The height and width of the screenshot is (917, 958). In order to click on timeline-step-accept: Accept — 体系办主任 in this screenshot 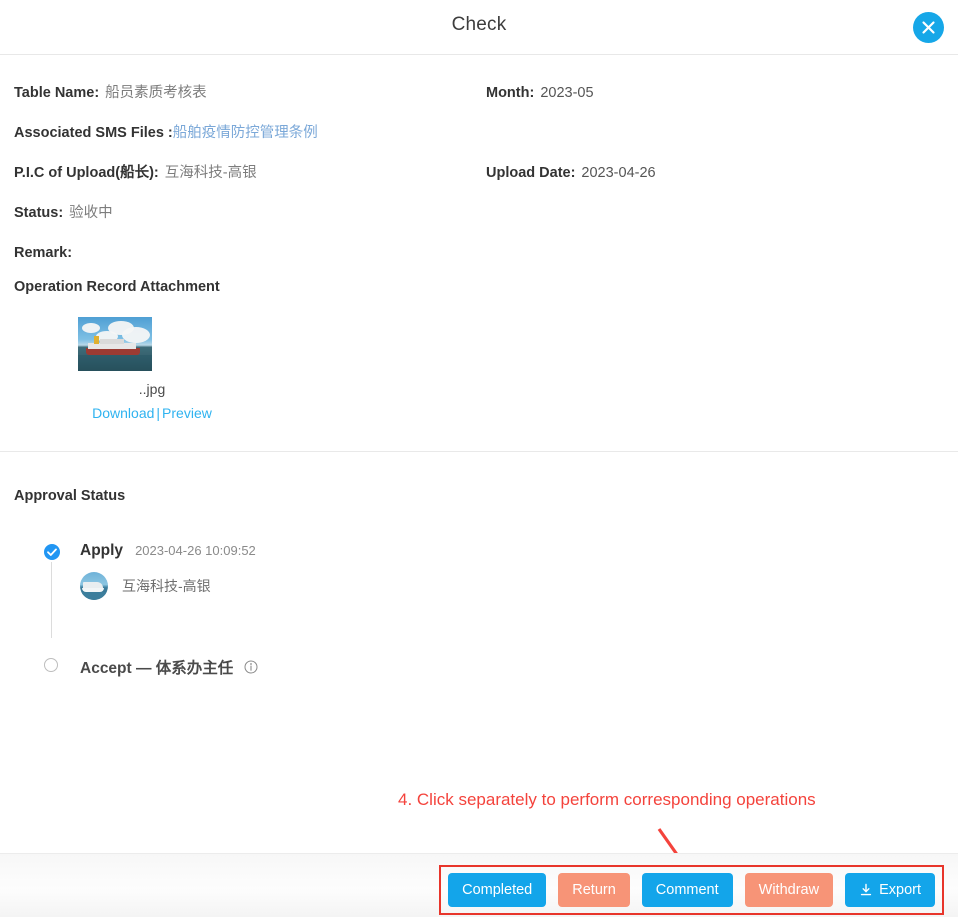, I will do `click(501, 668)`.